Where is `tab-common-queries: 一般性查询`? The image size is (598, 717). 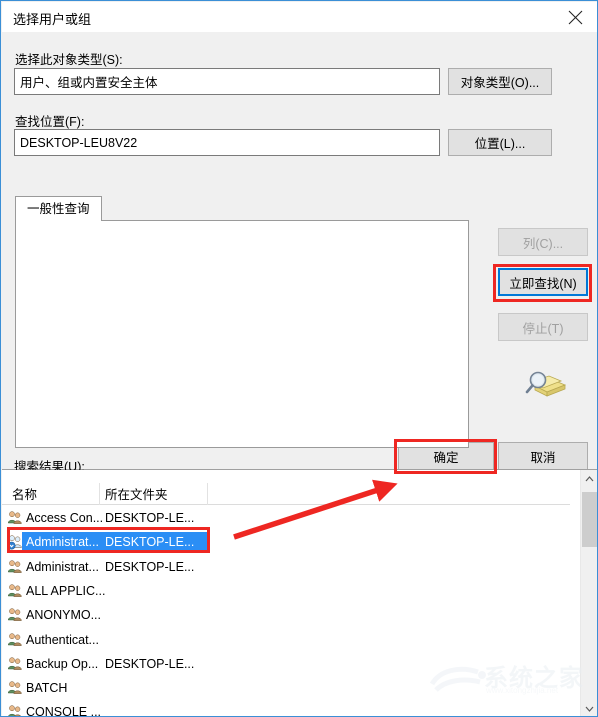
tab-common-queries: 一般性查询 is located at coordinates (58, 208).